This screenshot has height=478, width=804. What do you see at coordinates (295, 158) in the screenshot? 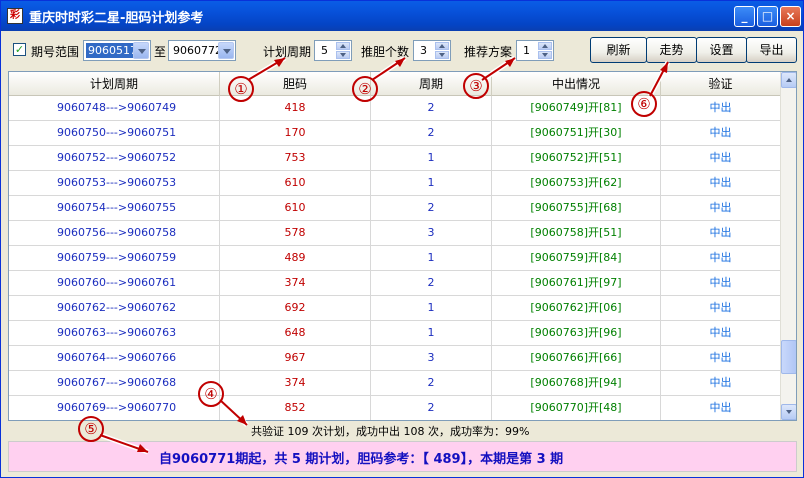
I see `code-cell: 753` at bounding box center [295, 158].